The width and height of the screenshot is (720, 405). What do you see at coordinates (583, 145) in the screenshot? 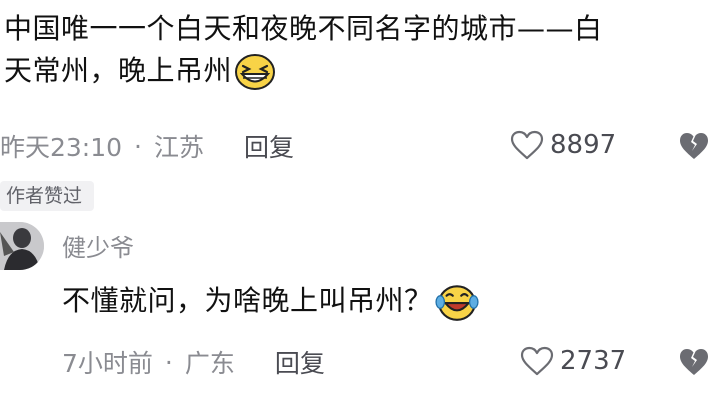
I see `comment-like-count: 8897` at bounding box center [583, 145].